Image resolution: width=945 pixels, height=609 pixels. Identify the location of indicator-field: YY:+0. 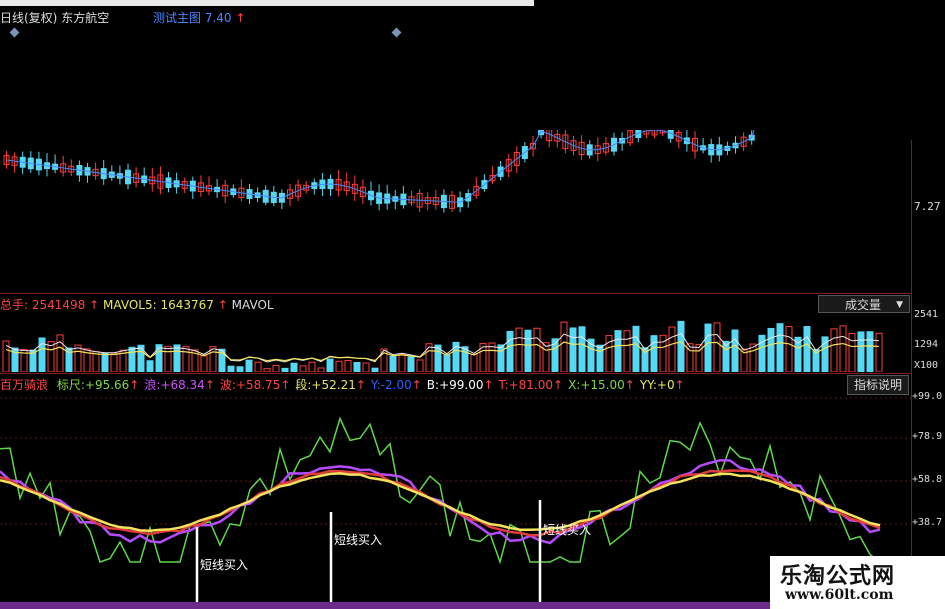
(657, 385).